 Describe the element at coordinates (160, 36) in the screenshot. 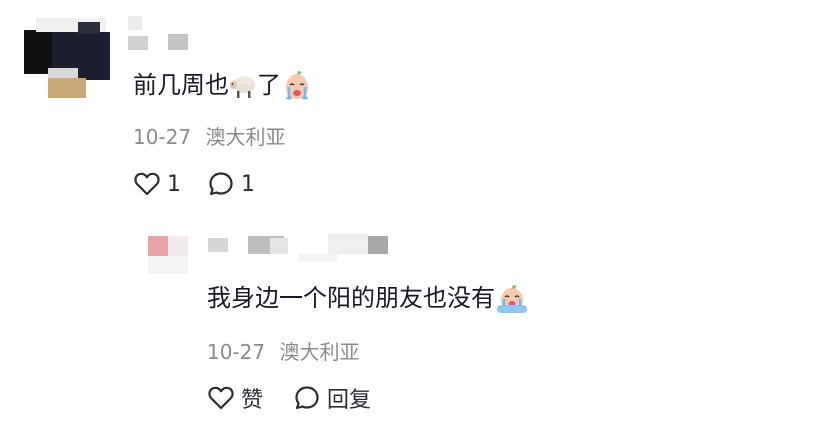

I see `commenter-name` at that location.